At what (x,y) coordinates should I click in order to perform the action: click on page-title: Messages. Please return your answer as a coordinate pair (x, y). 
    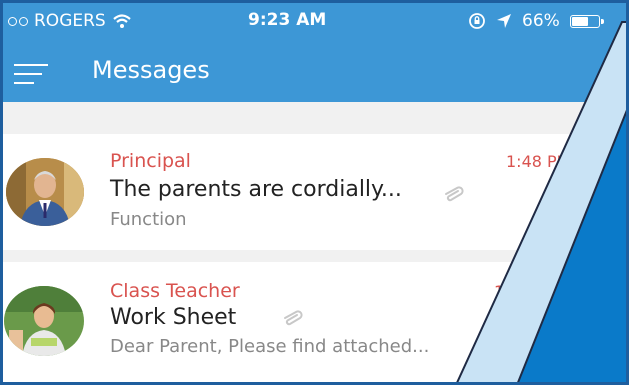
    Looking at the image, I should click on (151, 70).